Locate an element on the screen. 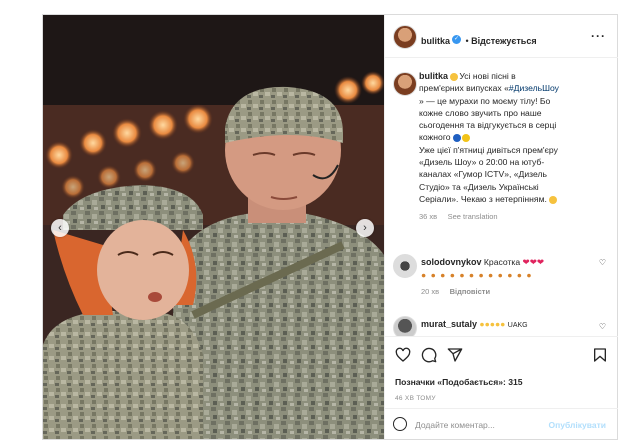 The height and width of the screenshot is (444, 620). emoji-row-icon: ● ● ● ● ● ● ● ● ● ● ● ● is located at coordinates (477, 275).